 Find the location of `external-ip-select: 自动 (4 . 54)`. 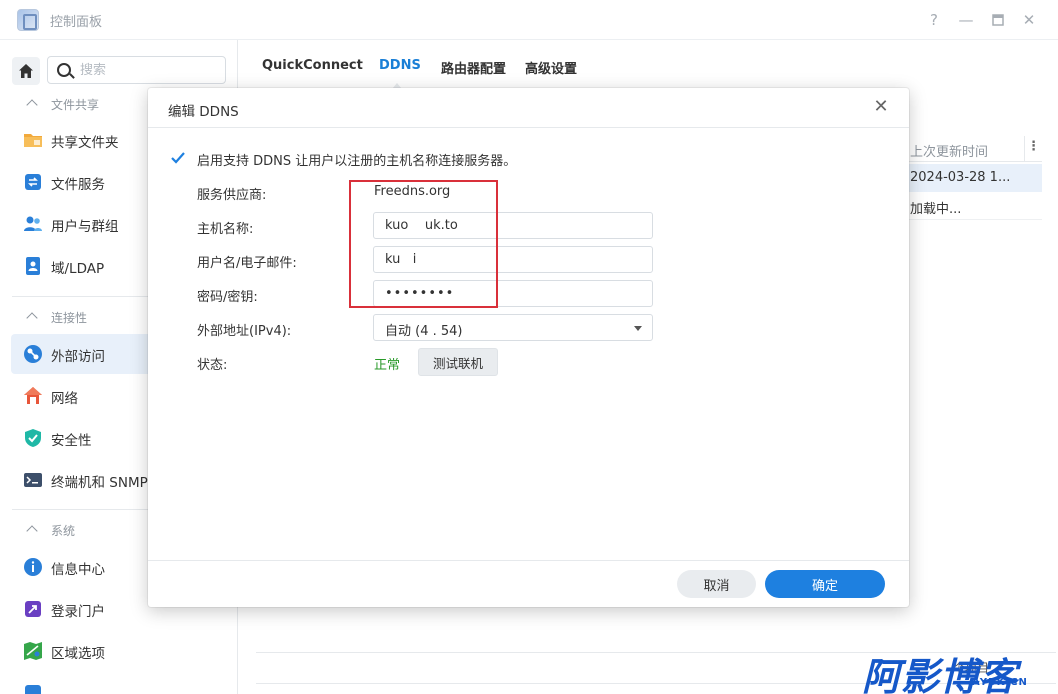

external-ip-select: 自动 (4 . 54) is located at coordinates (513, 327).